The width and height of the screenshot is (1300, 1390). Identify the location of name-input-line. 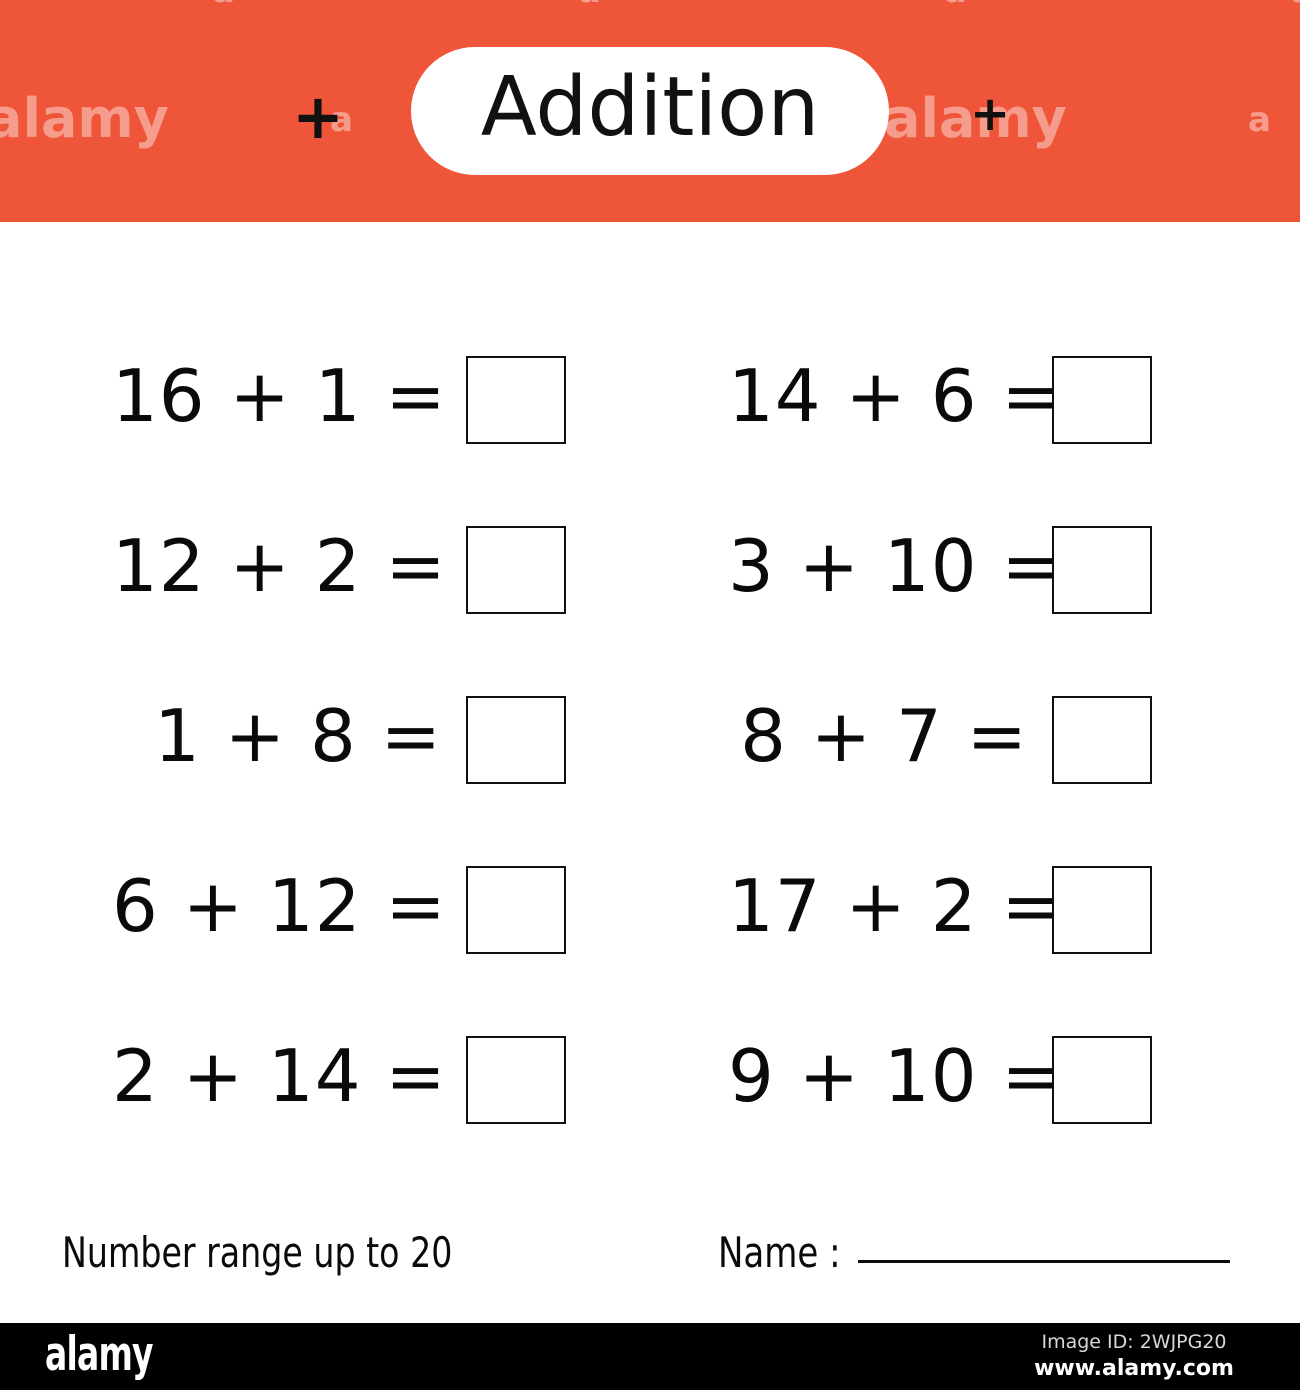
(1044, 1261).